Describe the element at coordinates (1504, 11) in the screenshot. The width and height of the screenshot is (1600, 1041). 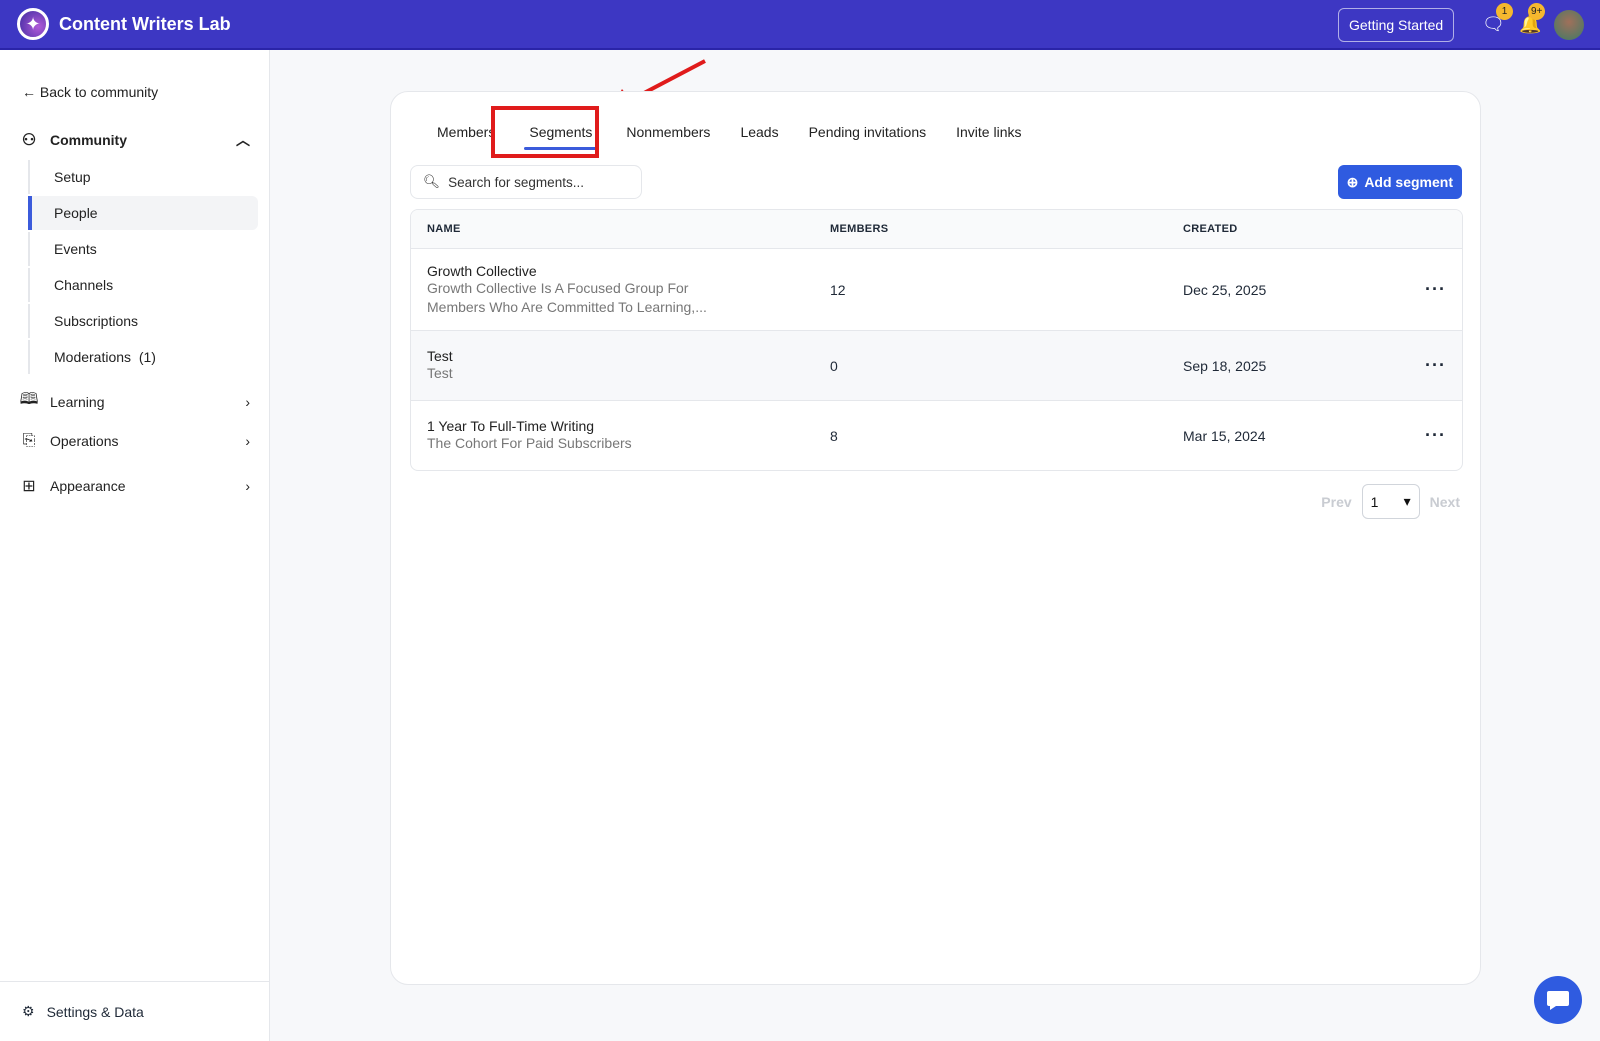
I see `chat-badge: 1` at that location.